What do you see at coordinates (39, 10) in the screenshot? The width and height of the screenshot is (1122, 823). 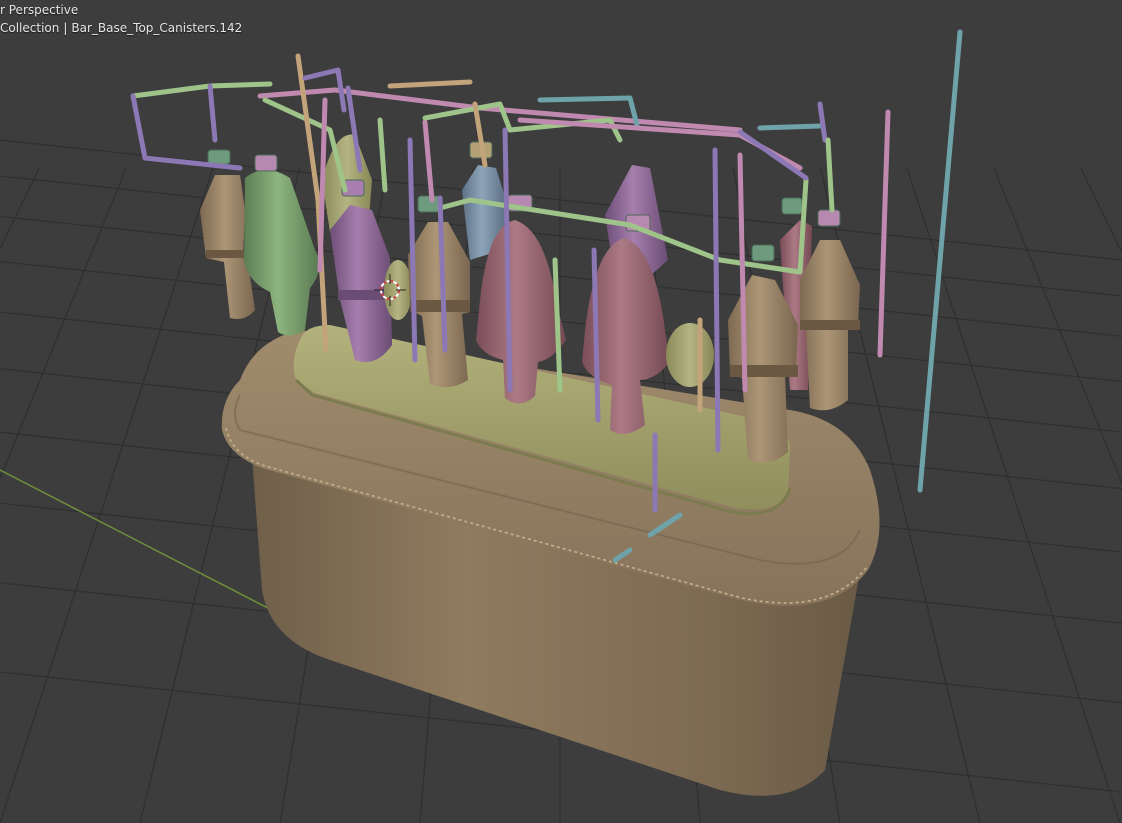 I see `view-mode-label: r Perspective` at bounding box center [39, 10].